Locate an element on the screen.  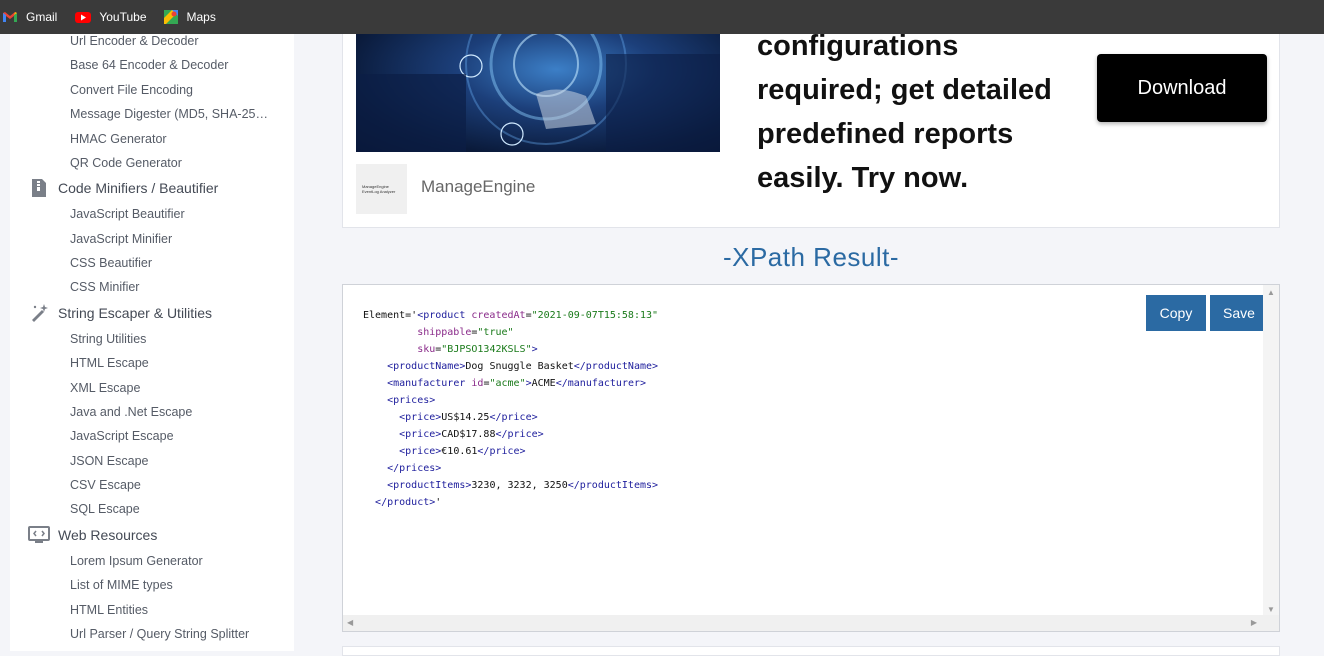
sidebar-item-qr-code: QR Code Generator is located at coordinates (126, 163).